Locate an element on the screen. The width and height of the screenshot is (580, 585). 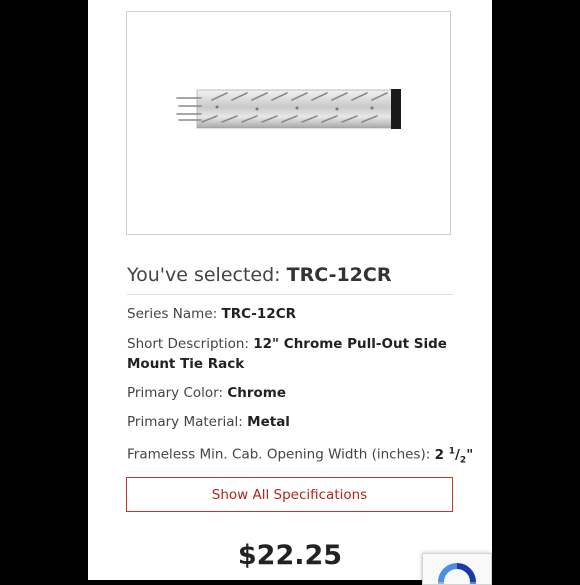
show-all-specifications-button: Show All Specifications is located at coordinates (289, 494).